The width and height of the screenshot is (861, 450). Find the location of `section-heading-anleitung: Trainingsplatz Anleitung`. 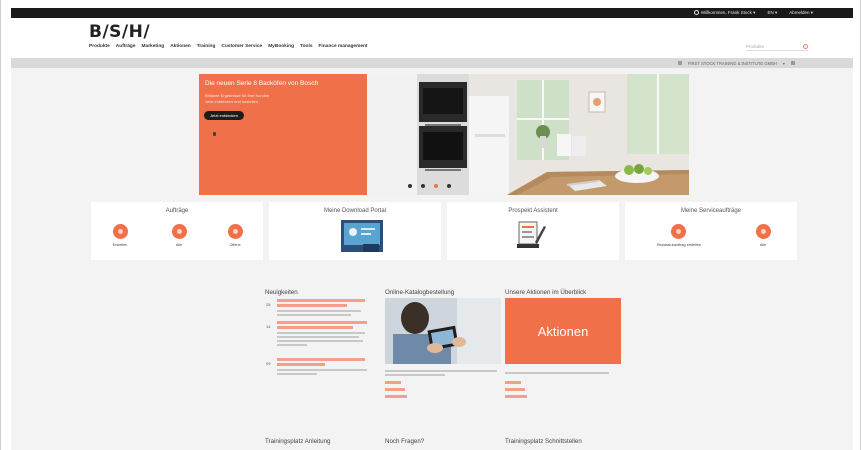

section-heading-anleitung: Trainingsplatz Anleitung is located at coordinates (298, 441).